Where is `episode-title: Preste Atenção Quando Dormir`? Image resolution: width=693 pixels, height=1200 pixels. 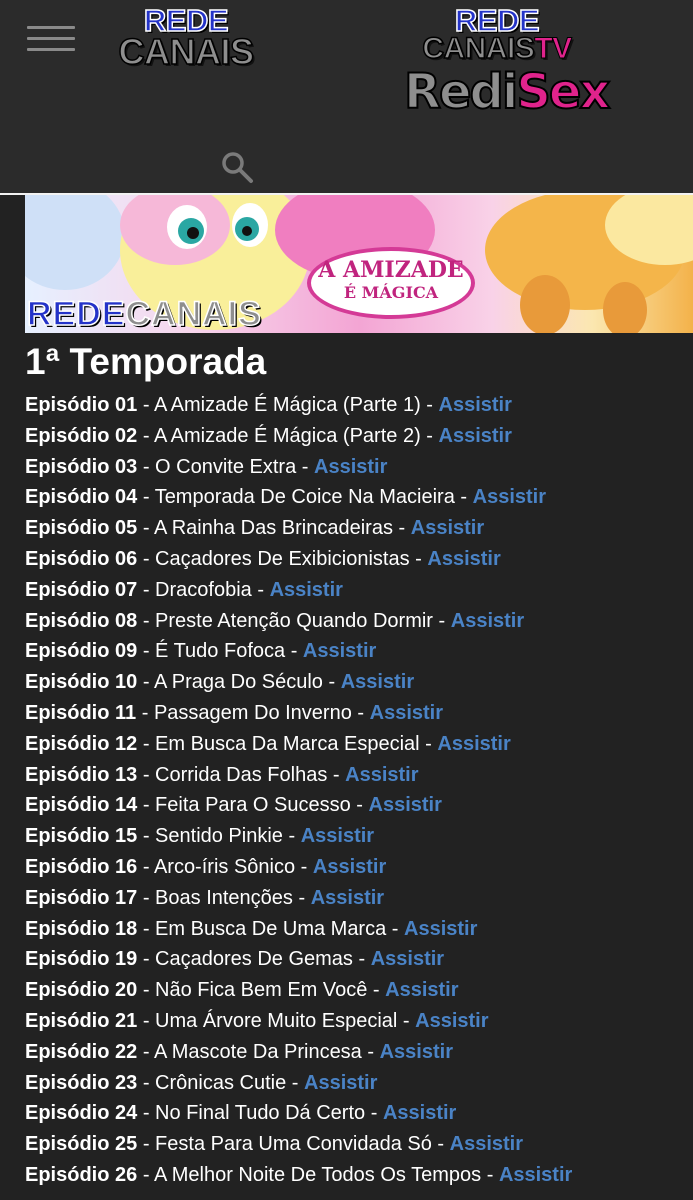 episode-title: Preste Atenção Quando Dormir is located at coordinates (294, 620).